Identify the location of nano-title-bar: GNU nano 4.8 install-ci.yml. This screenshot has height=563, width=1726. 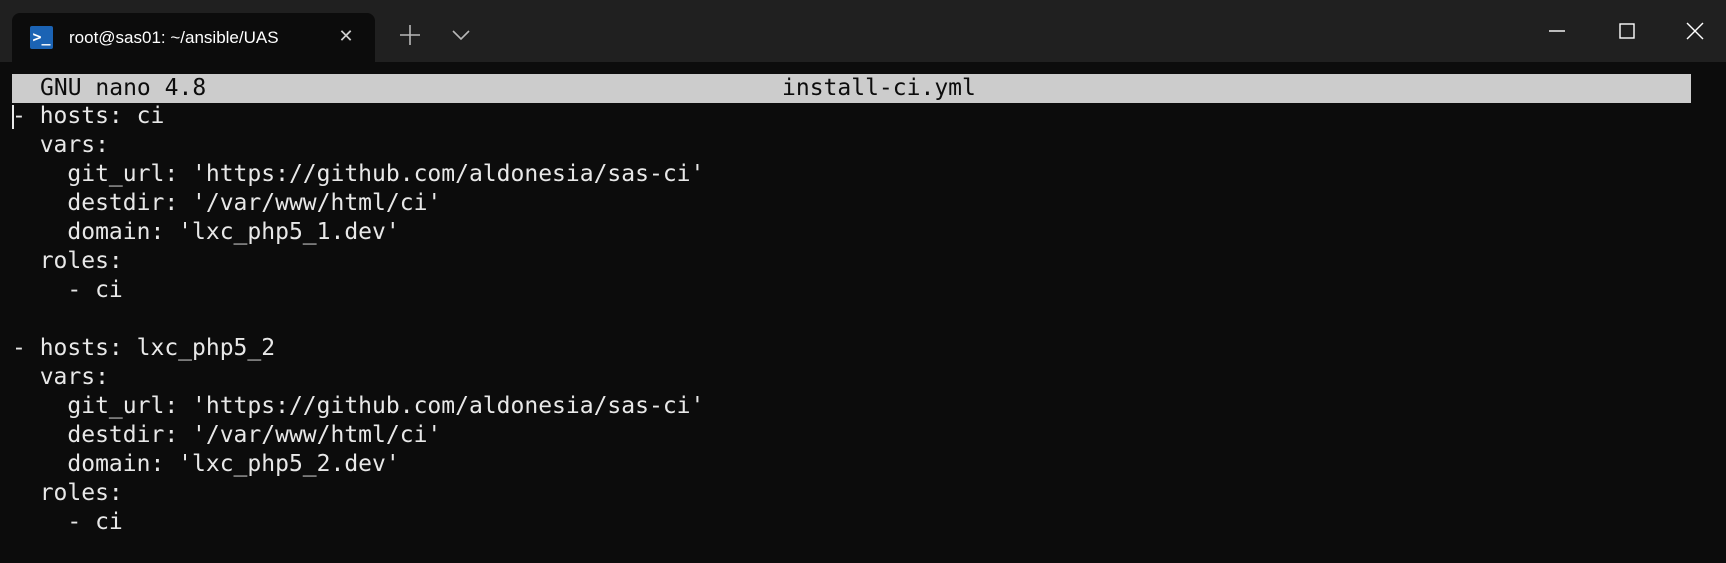
(851, 88).